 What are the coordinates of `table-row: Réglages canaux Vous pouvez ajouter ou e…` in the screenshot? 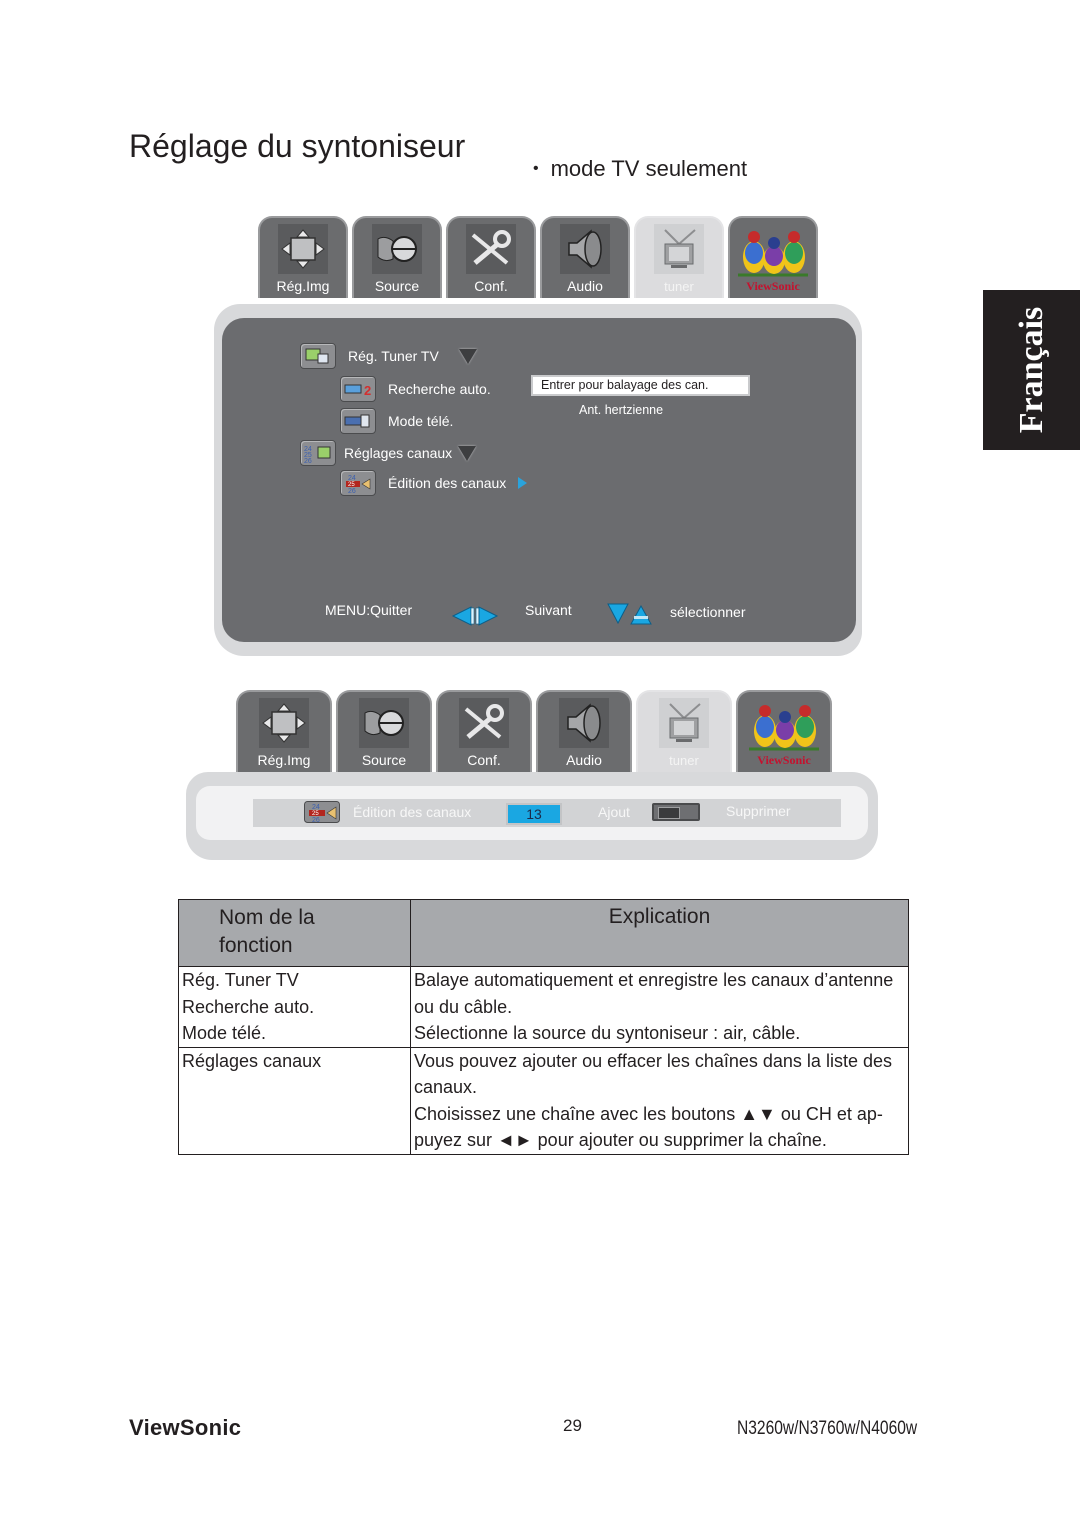 It's located at (543, 1100).